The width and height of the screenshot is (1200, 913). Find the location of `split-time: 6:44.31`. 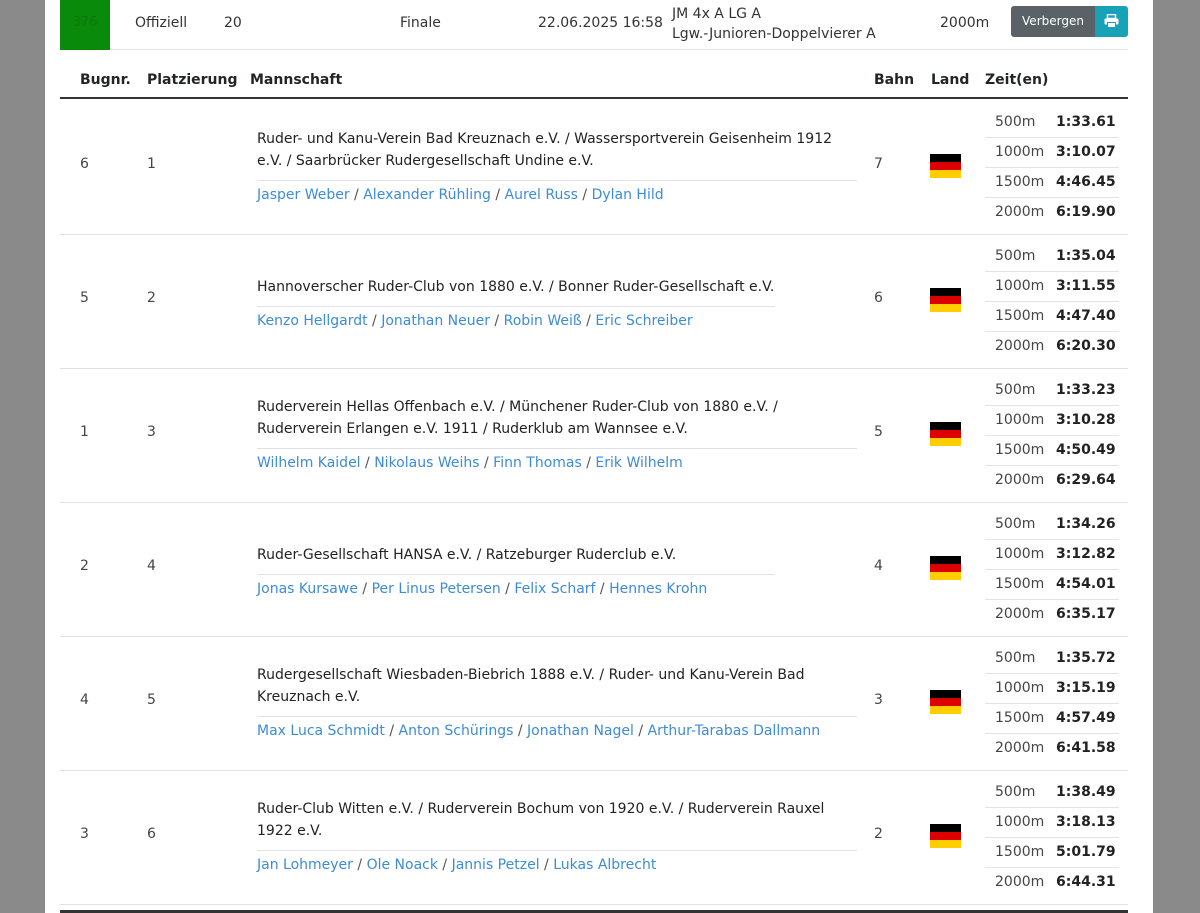

split-time: 6:44.31 is located at coordinates (1086, 882).